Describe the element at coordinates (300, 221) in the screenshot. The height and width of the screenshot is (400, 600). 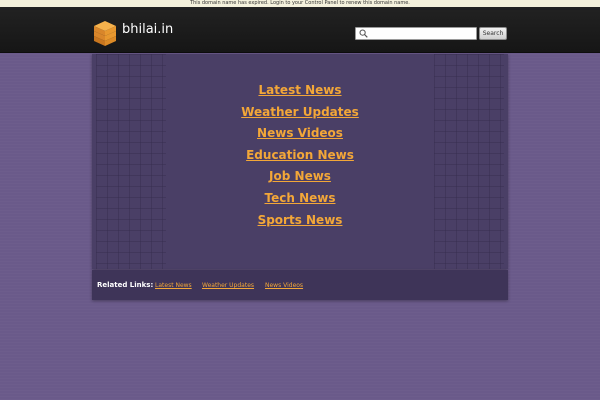
I see `link-sports-news: Sports News` at that location.